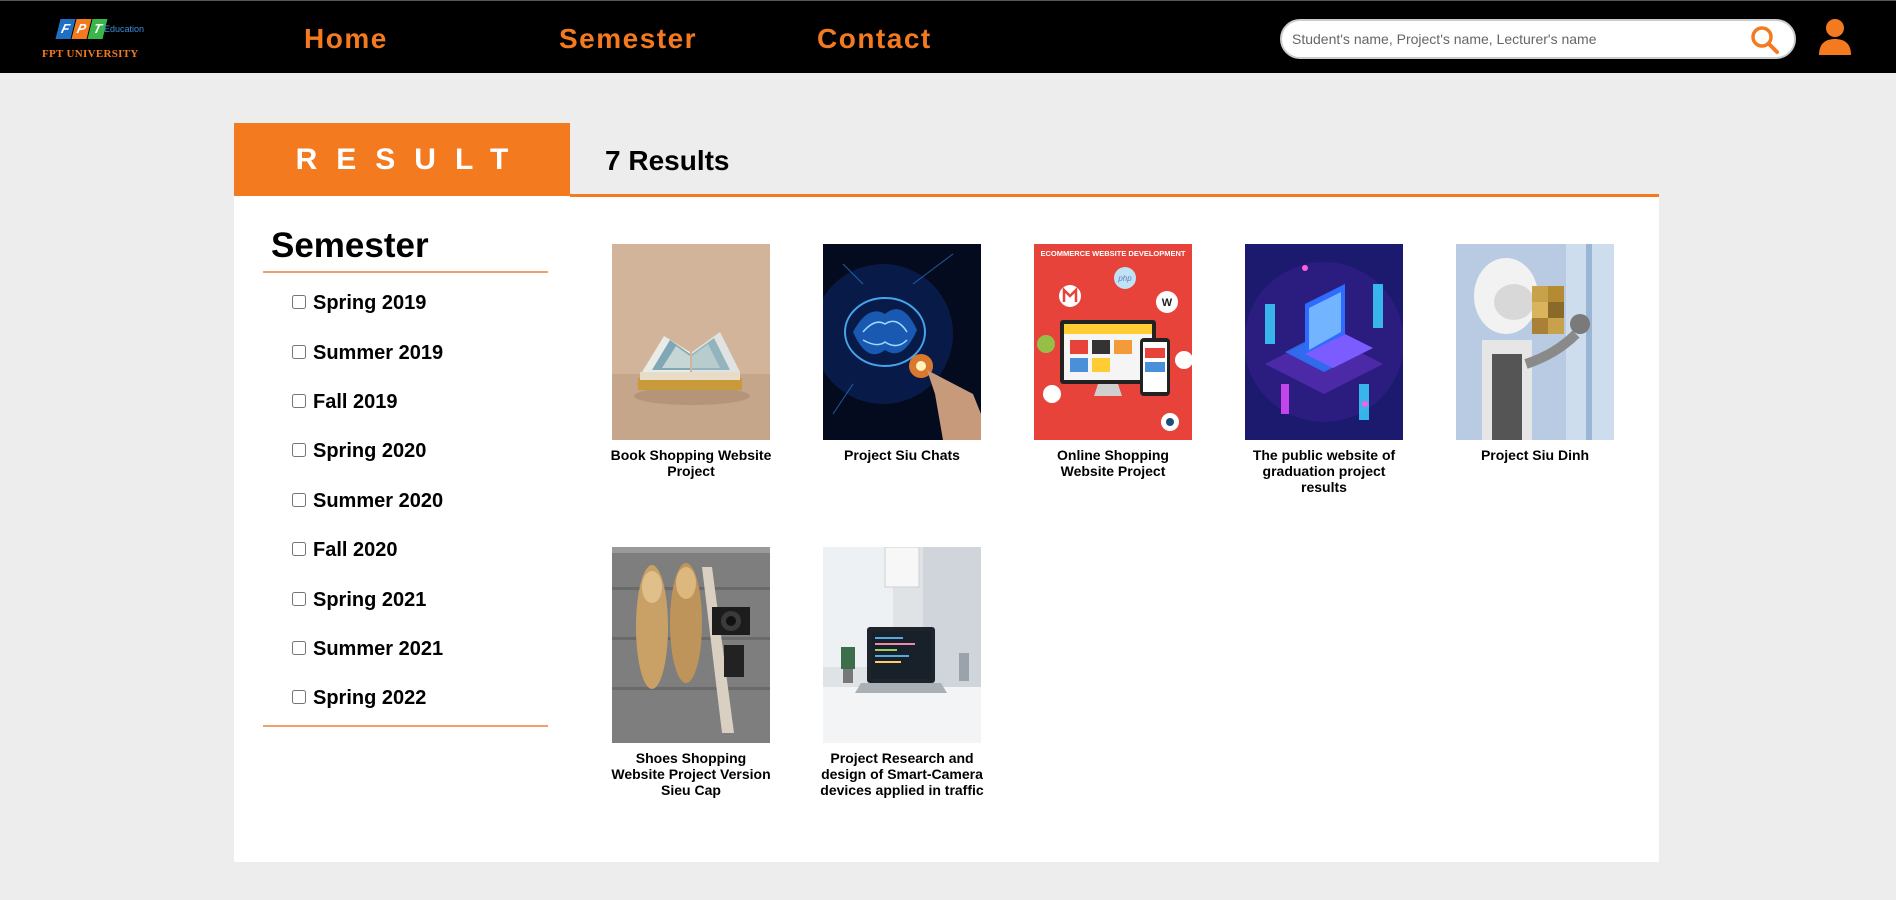  I want to click on semester-item-fall-2020: Fall 2020, so click(420, 550).